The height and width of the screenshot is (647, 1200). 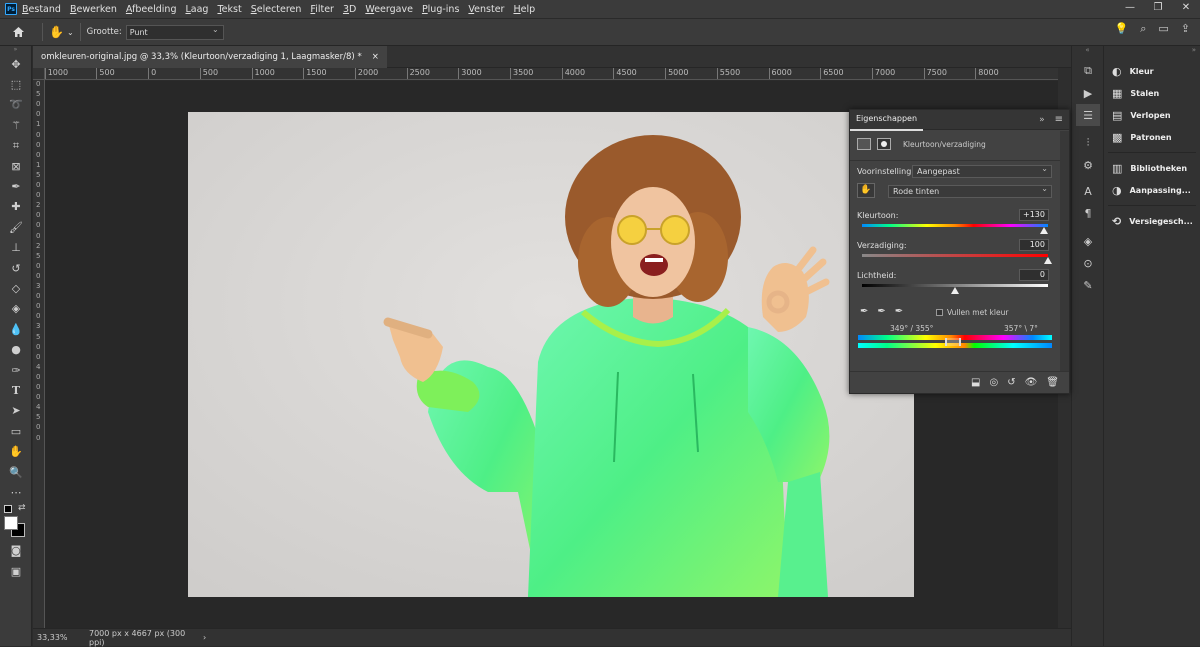 I want to click on hue-slider-thumb, so click(x=1044, y=230).